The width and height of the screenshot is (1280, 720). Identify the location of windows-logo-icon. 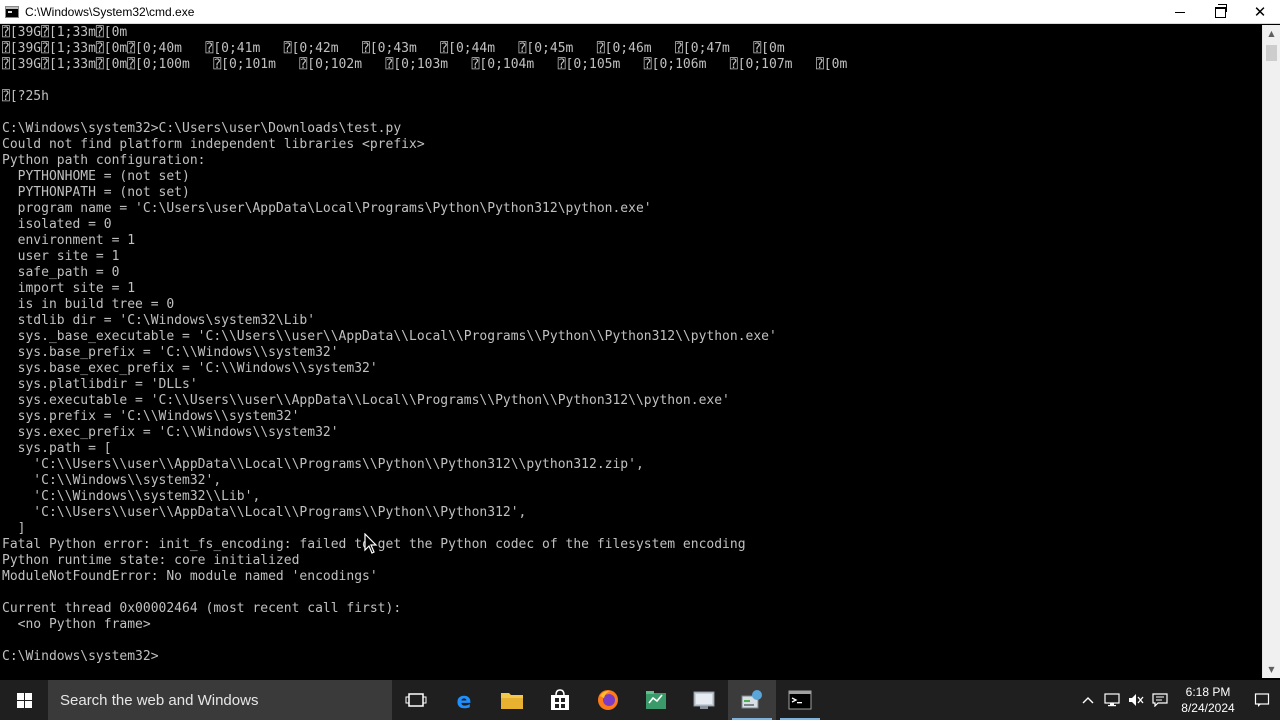
(24, 700).